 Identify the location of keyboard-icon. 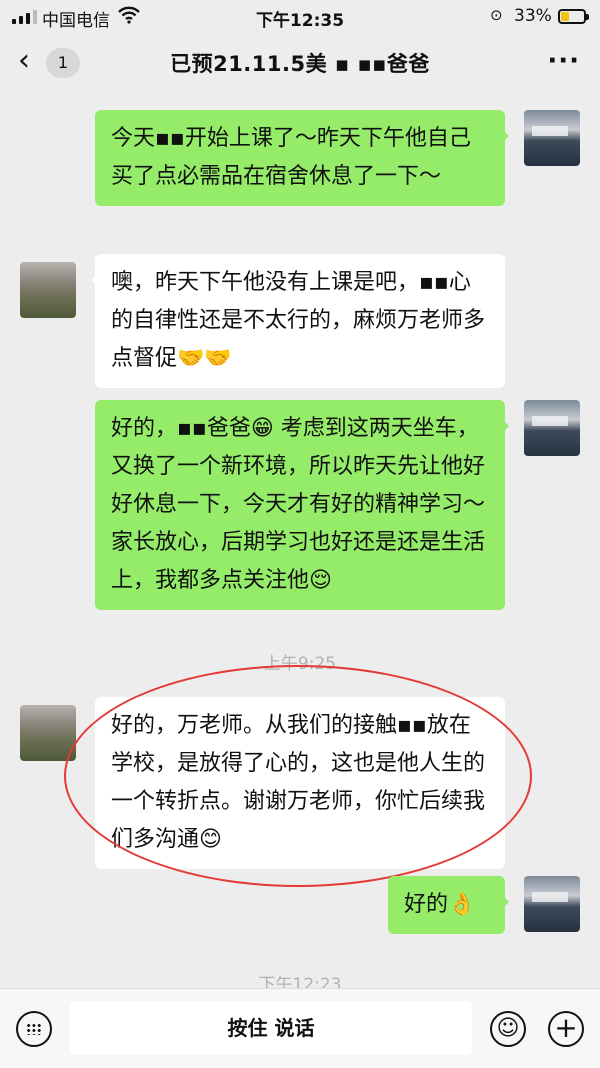
(34, 1029).